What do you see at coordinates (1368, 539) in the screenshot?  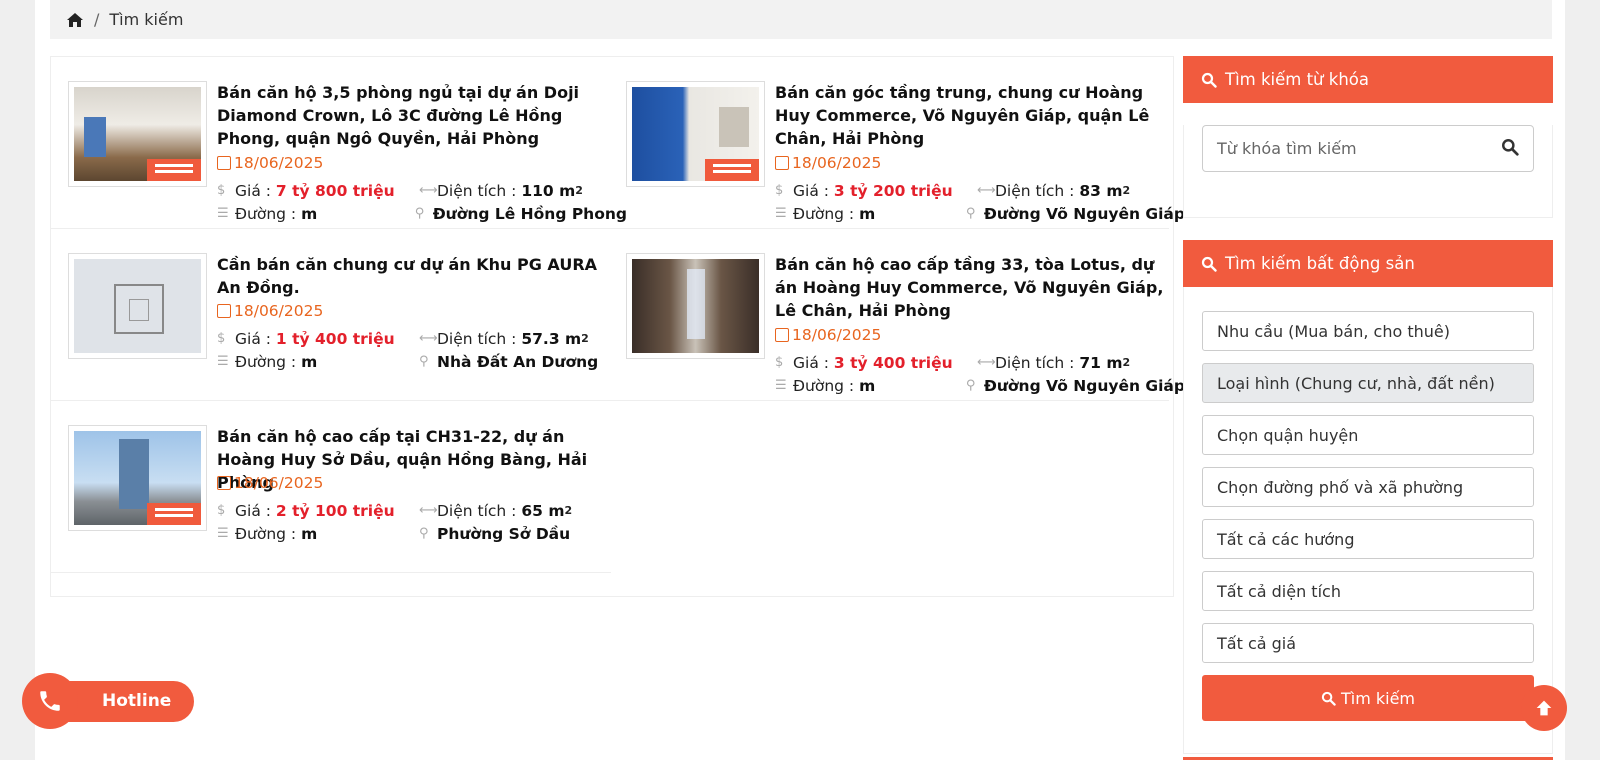 I see `direction-select: Tất cả các hướng` at bounding box center [1368, 539].